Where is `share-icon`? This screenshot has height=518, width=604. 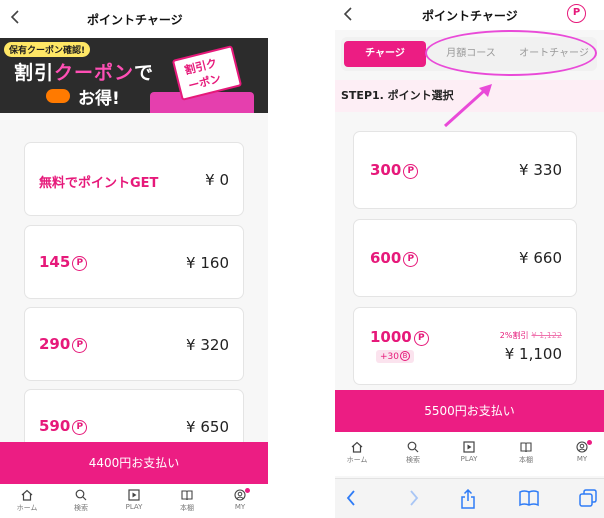
share-icon is located at coordinates (468, 498).